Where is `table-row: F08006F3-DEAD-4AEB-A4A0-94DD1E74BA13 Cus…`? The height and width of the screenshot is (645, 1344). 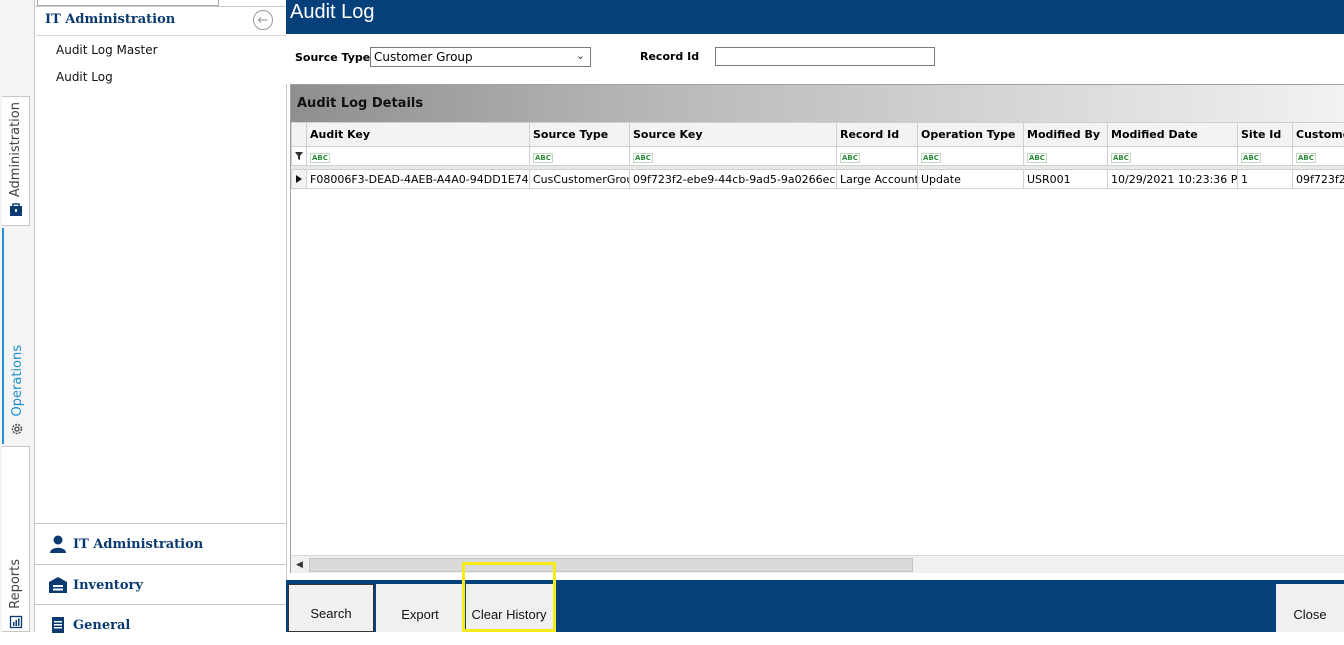 table-row: F08006F3-DEAD-4AEB-A4A0-94DD1E74BA13 Cus… is located at coordinates (818, 179).